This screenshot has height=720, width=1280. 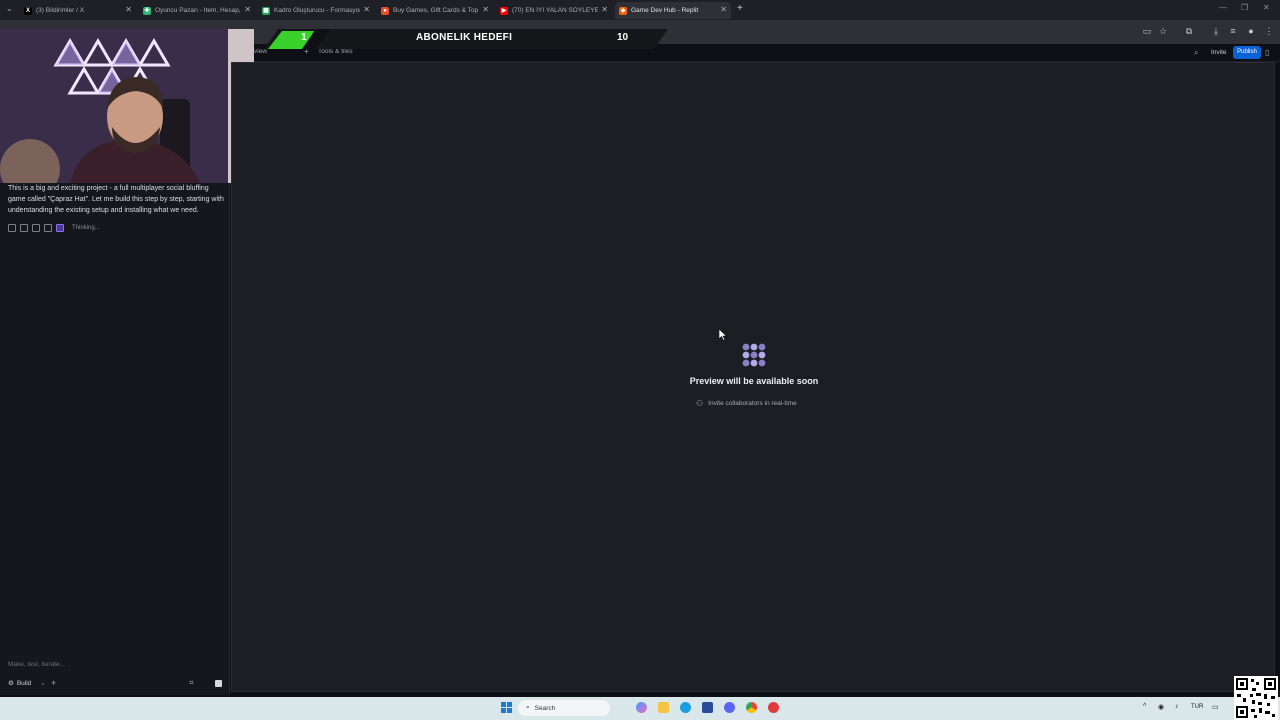 I want to click on profile-icon: ●, so click(x=1251, y=31).